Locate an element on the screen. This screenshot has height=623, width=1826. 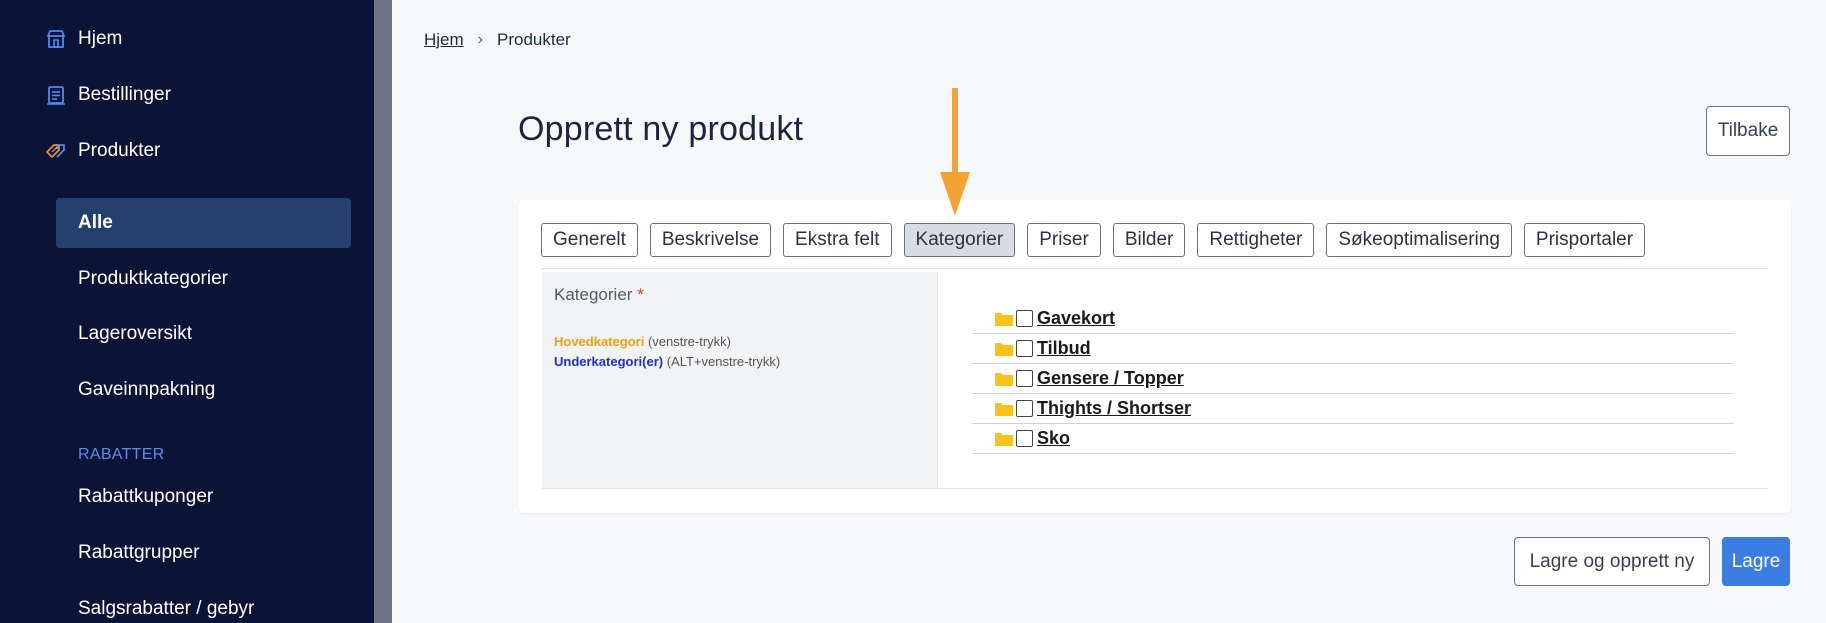
hint-sub-action: (ALT+venstre-trykk) is located at coordinates (723, 361).